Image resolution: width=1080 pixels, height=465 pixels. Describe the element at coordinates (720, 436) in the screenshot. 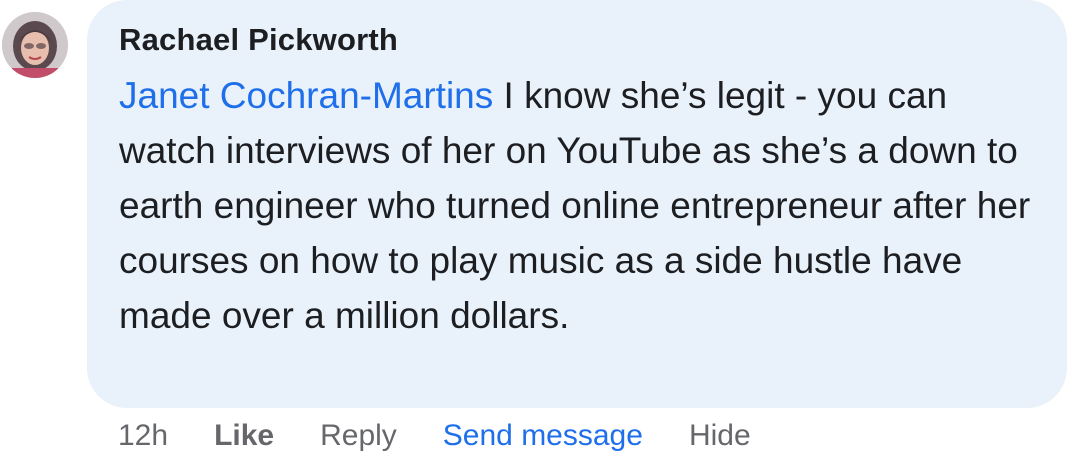

I see `hide-button: Hide` at that location.